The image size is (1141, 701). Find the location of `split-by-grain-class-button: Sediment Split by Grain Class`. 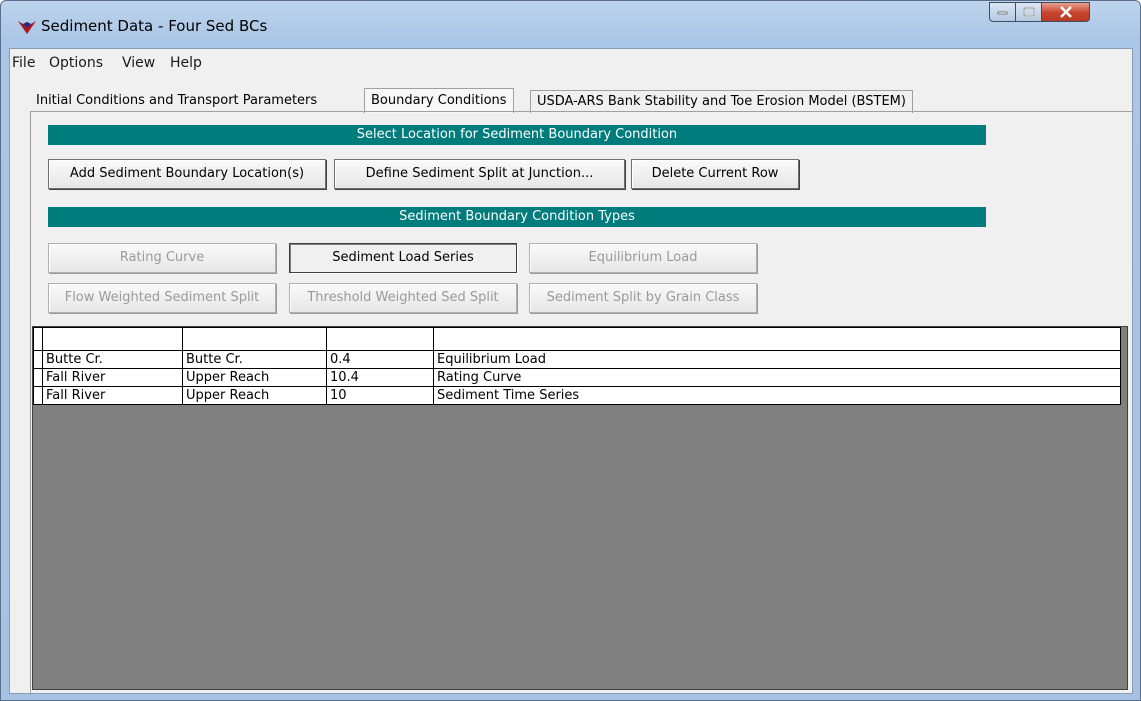

split-by-grain-class-button: Sediment Split by Grain Class is located at coordinates (643, 298).